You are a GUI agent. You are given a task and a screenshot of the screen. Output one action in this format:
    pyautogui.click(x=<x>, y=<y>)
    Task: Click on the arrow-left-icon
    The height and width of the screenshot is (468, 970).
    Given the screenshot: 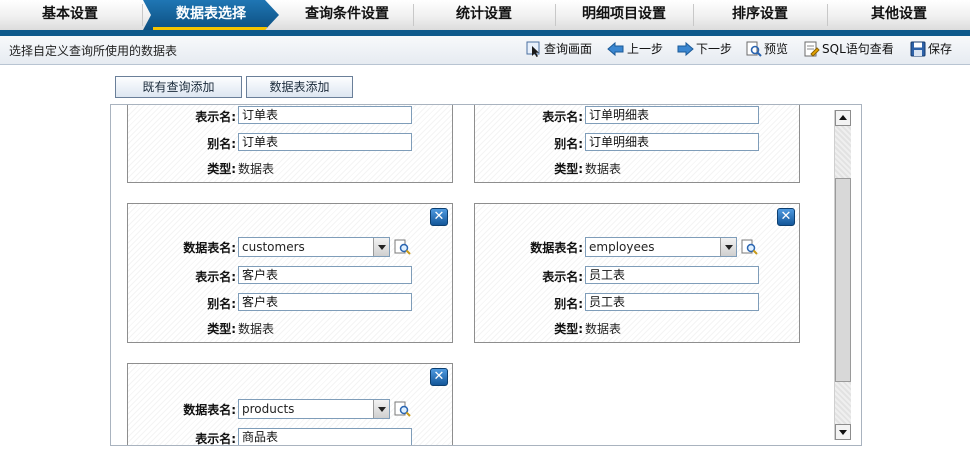 What is the action you would take?
    pyautogui.click(x=615, y=49)
    